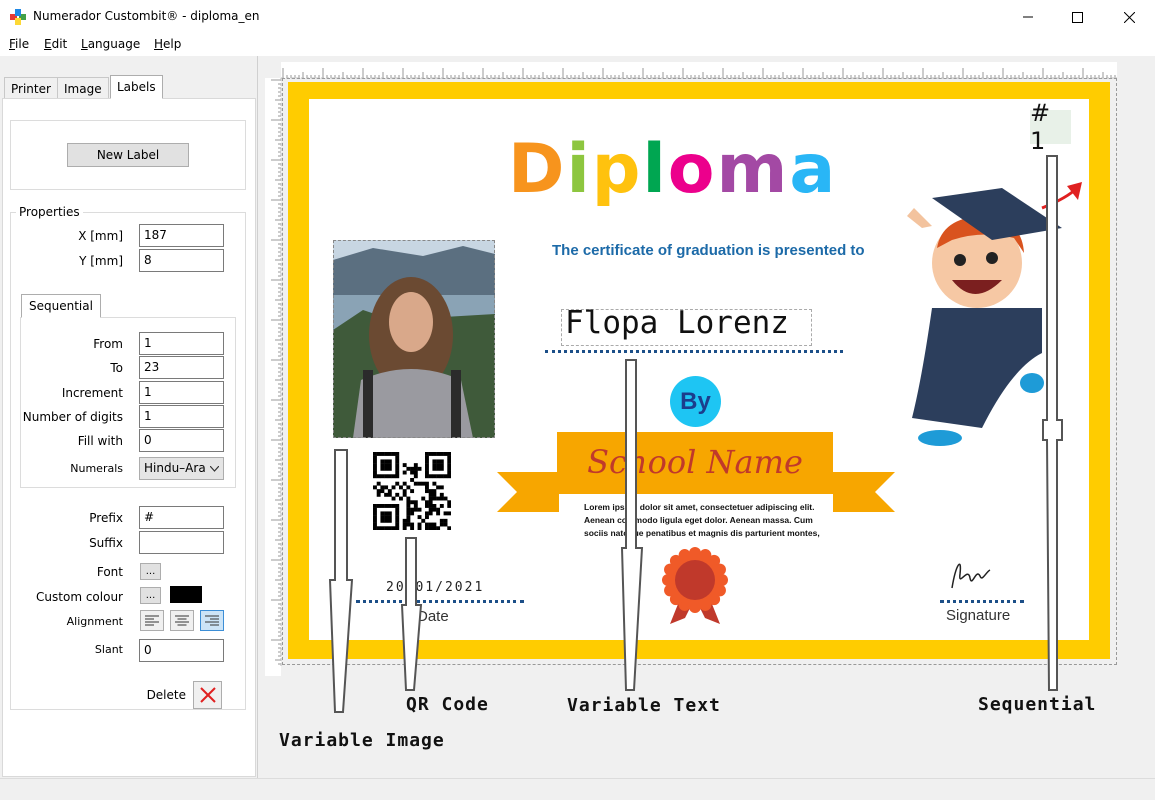 Image resolution: width=1155 pixels, height=800 pixels. I want to click on callout-variable-text: Variable Text, so click(644, 705).